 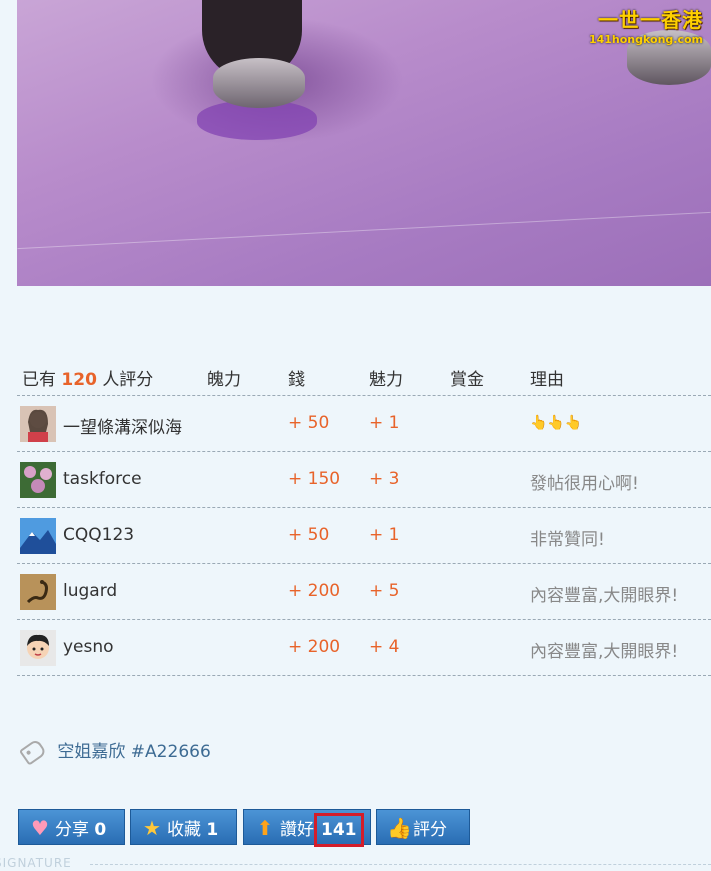 What do you see at coordinates (584, 484) in the screenshot?
I see `reason-text: 發帖很用心啊!` at bounding box center [584, 484].